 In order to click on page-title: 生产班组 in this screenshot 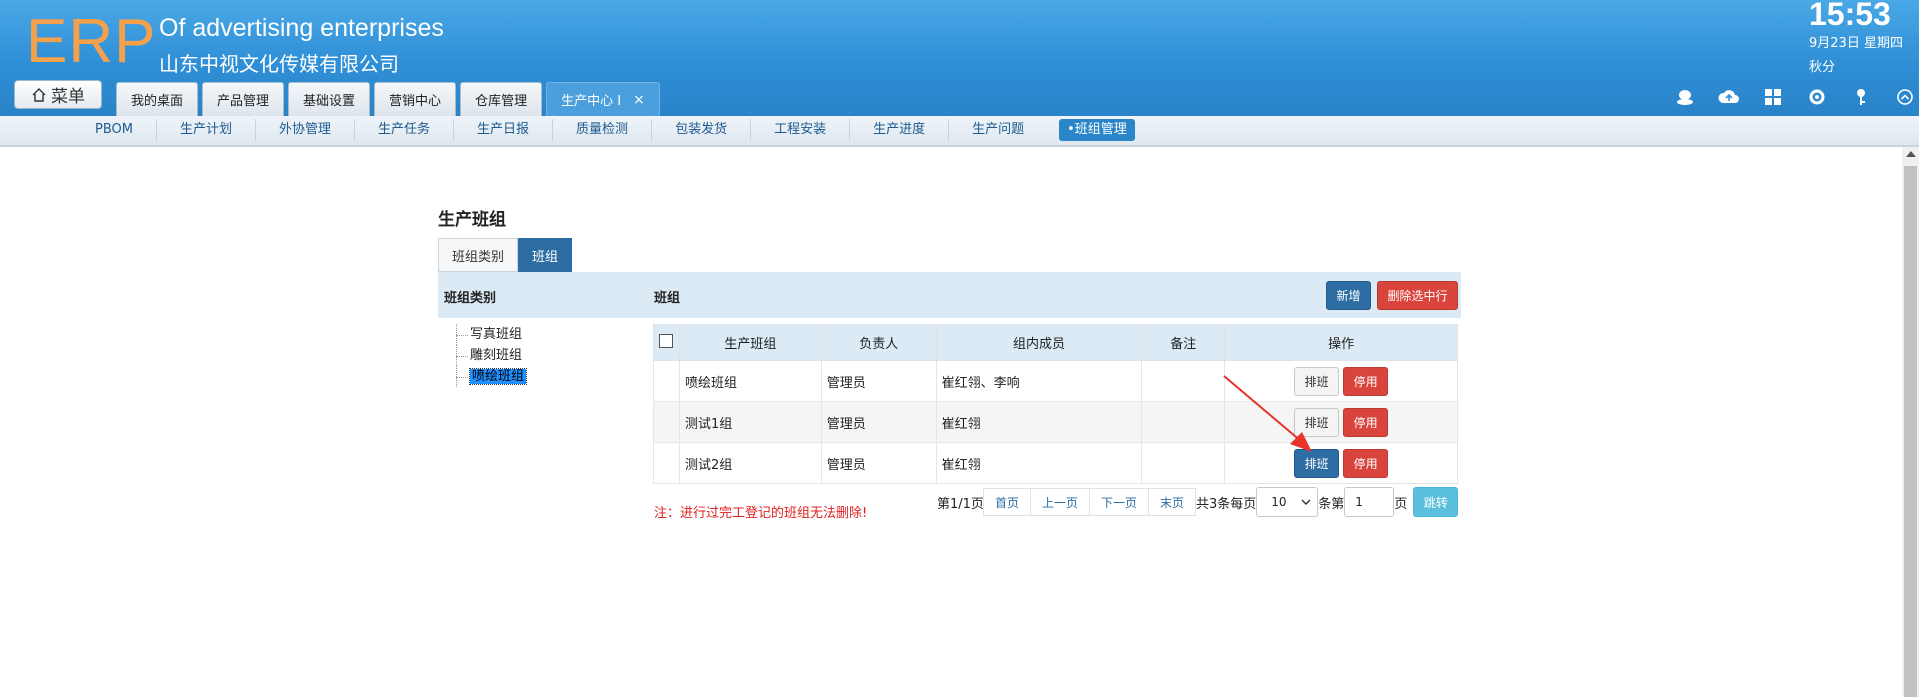, I will do `click(472, 220)`.